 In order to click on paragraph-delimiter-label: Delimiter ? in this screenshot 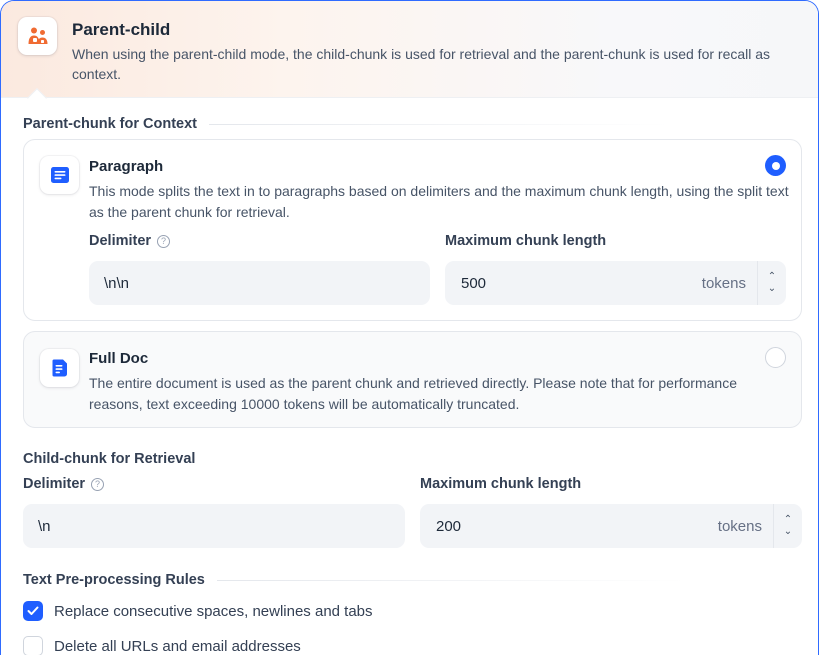, I will do `click(130, 241)`.